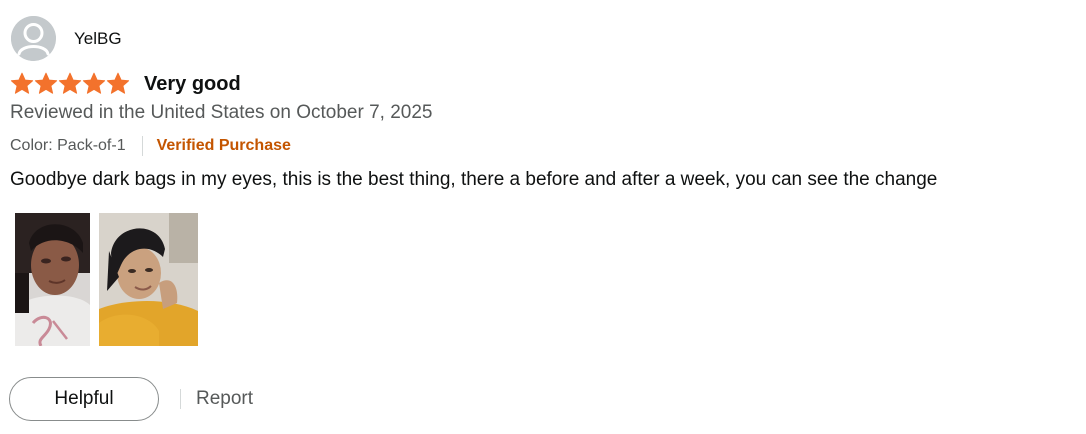 The width and height of the screenshot is (1086, 434). What do you see at coordinates (192, 84) in the screenshot?
I see `review-title: Very good` at bounding box center [192, 84].